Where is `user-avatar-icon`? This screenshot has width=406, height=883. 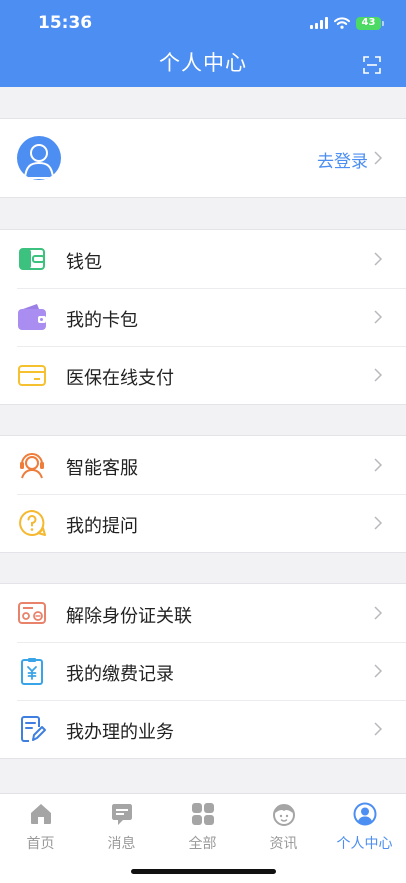
user-avatar-icon is located at coordinates (39, 158).